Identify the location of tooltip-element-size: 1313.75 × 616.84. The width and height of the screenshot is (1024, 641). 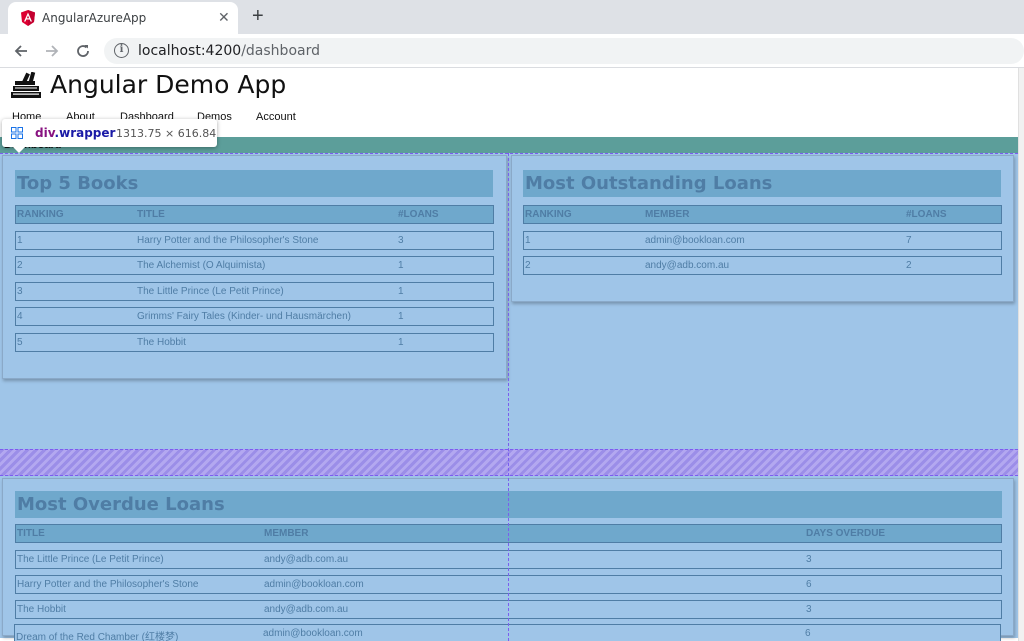
(166, 133).